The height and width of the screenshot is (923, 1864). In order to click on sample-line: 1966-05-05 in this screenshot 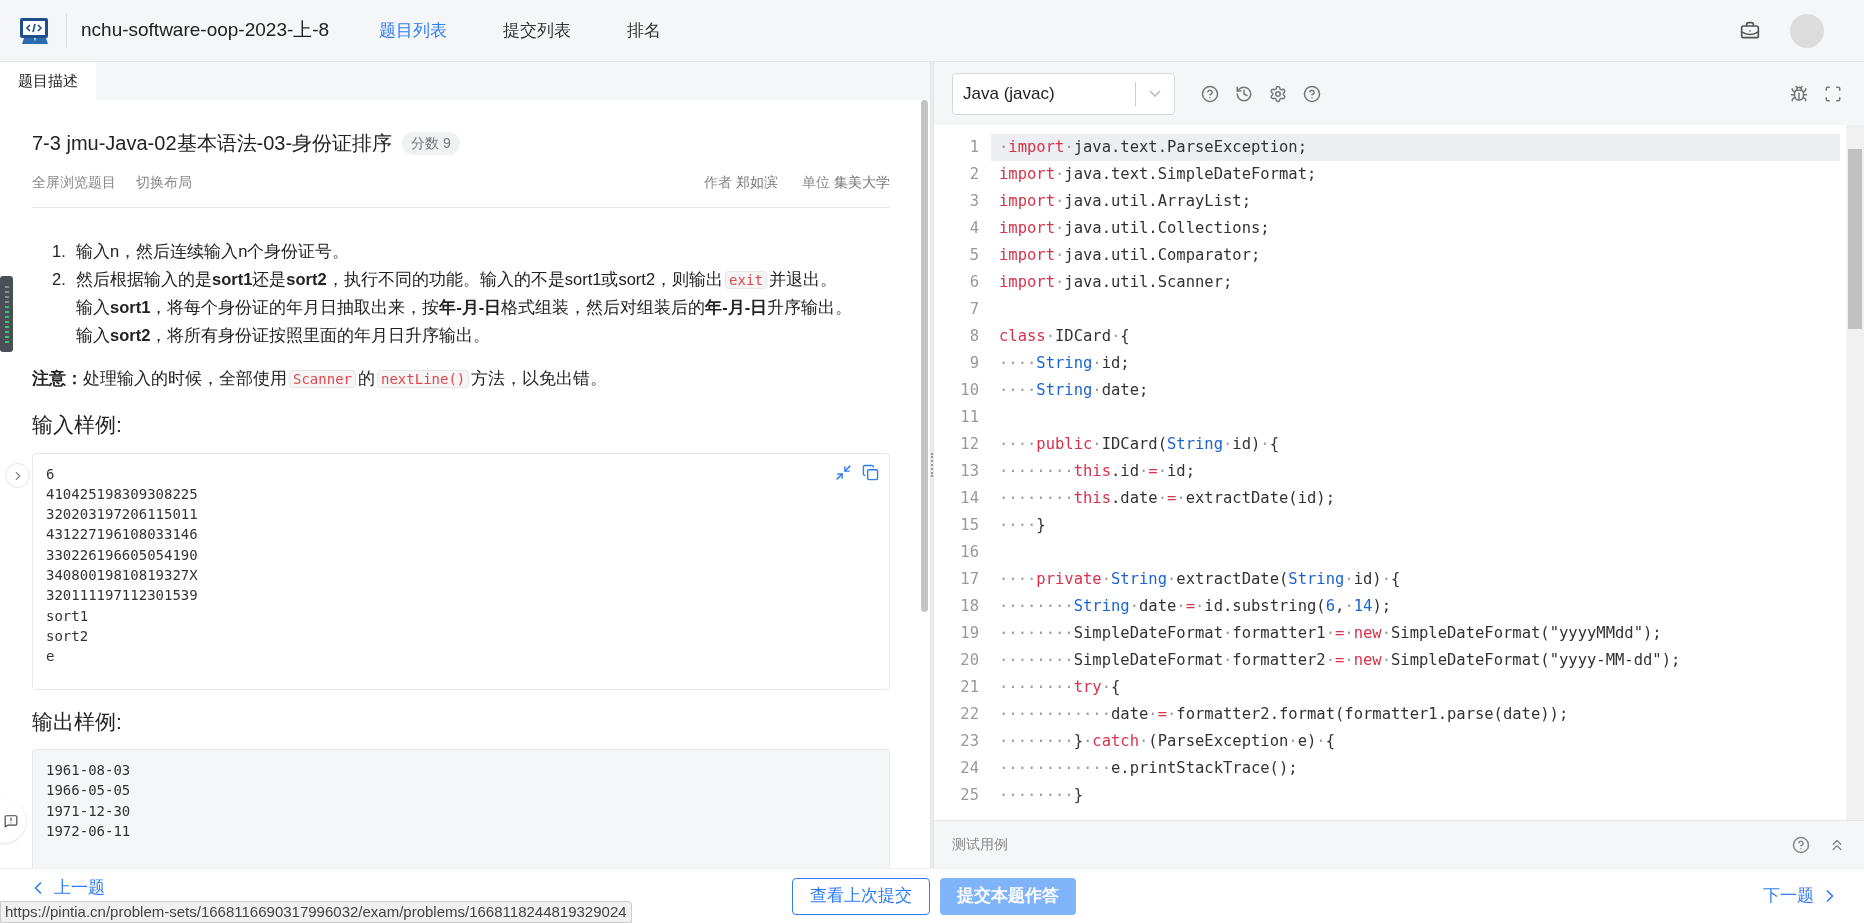, I will do `click(88, 791)`.